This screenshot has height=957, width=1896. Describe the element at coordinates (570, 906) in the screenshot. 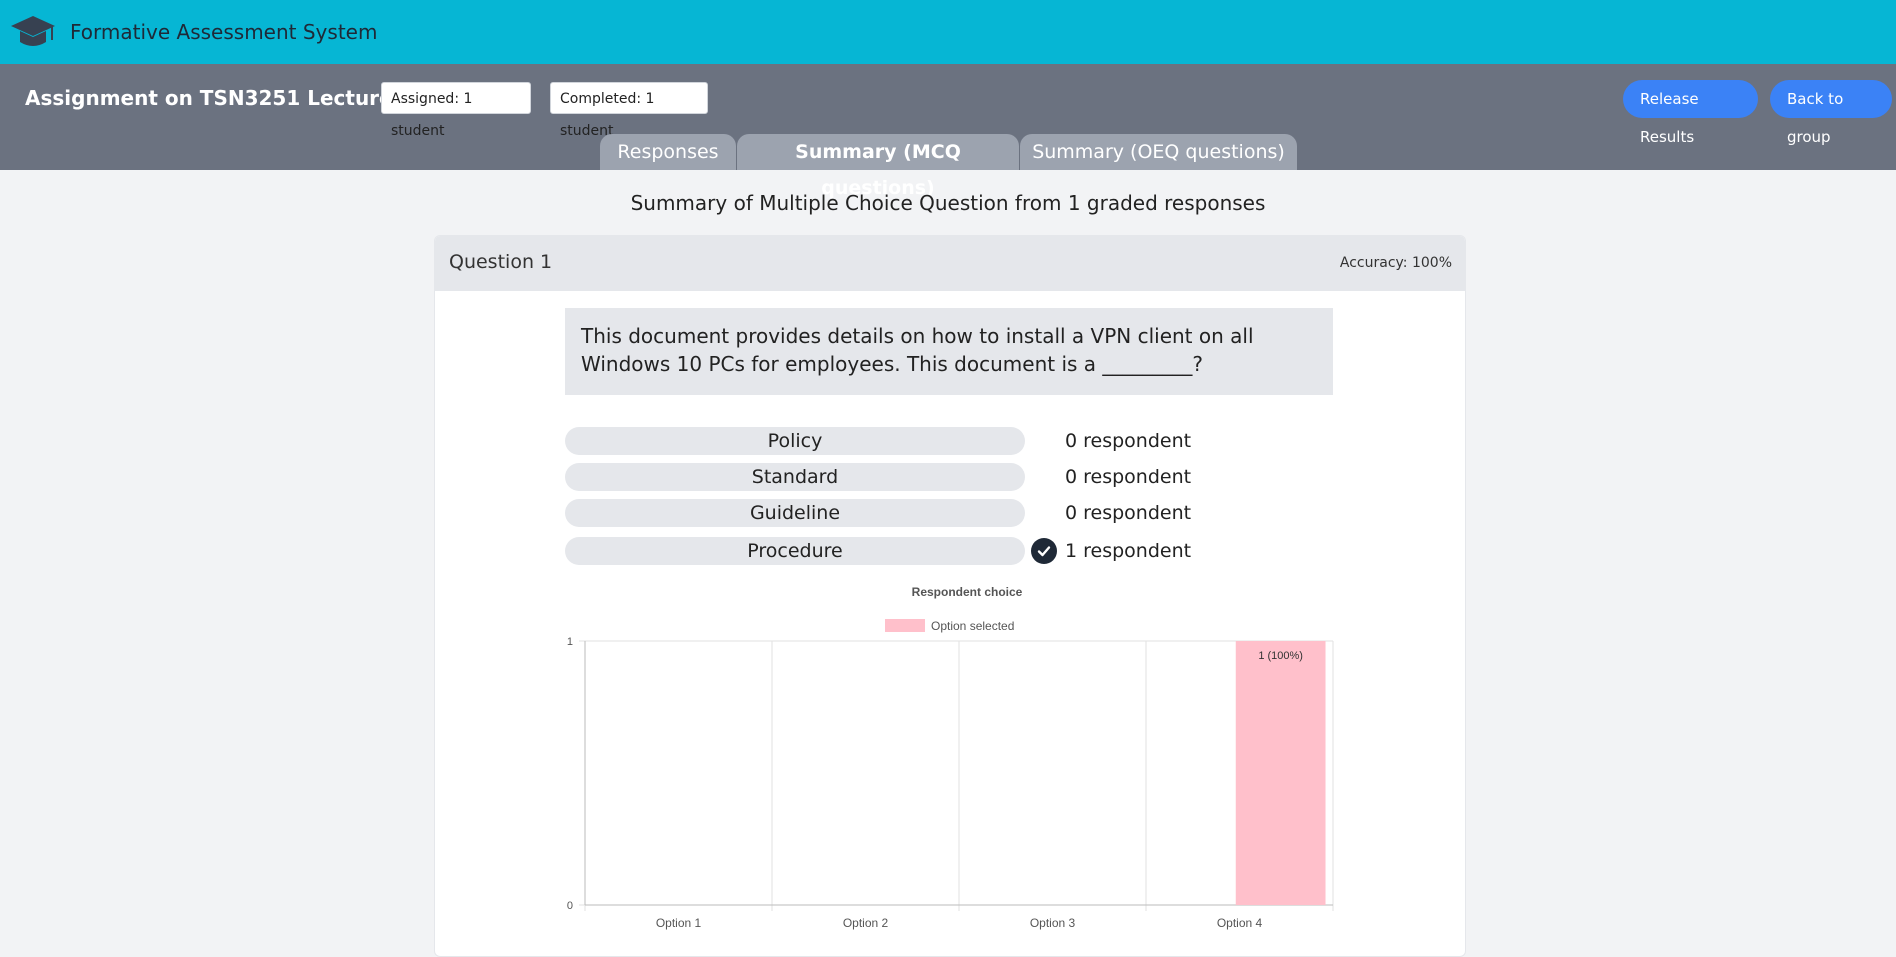

I see `y-tick-label: 0` at that location.